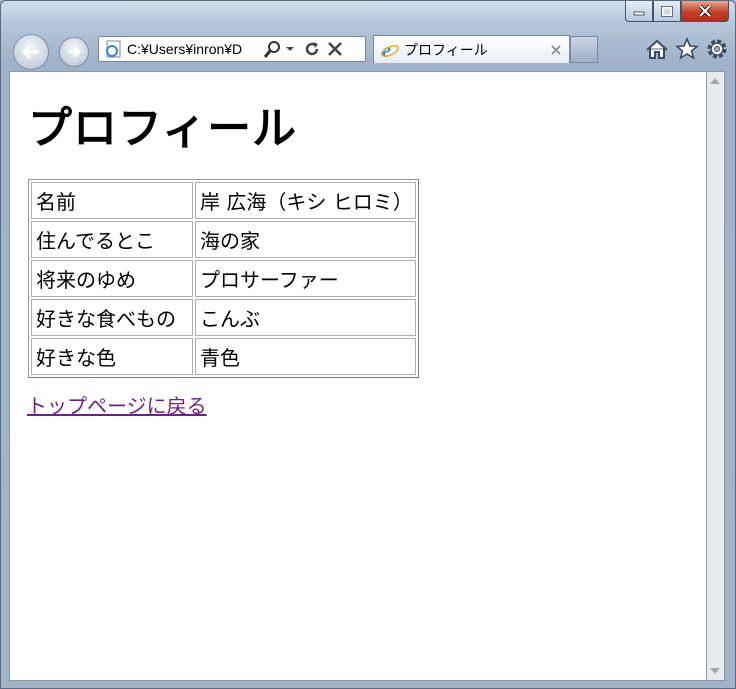  What do you see at coordinates (305, 356) in the screenshot?
I see `row-value: 青色` at bounding box center [305, 356].